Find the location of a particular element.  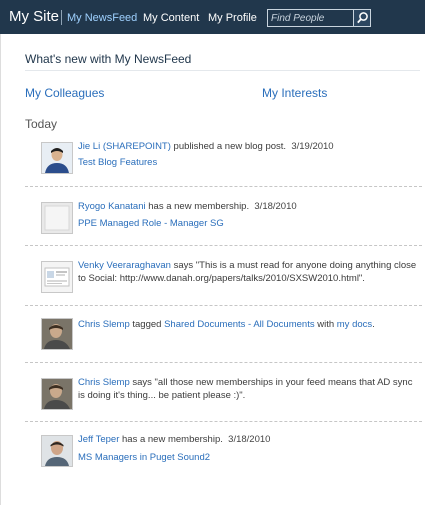

feed-action-text: tagged is located at coordinates (147, 324).